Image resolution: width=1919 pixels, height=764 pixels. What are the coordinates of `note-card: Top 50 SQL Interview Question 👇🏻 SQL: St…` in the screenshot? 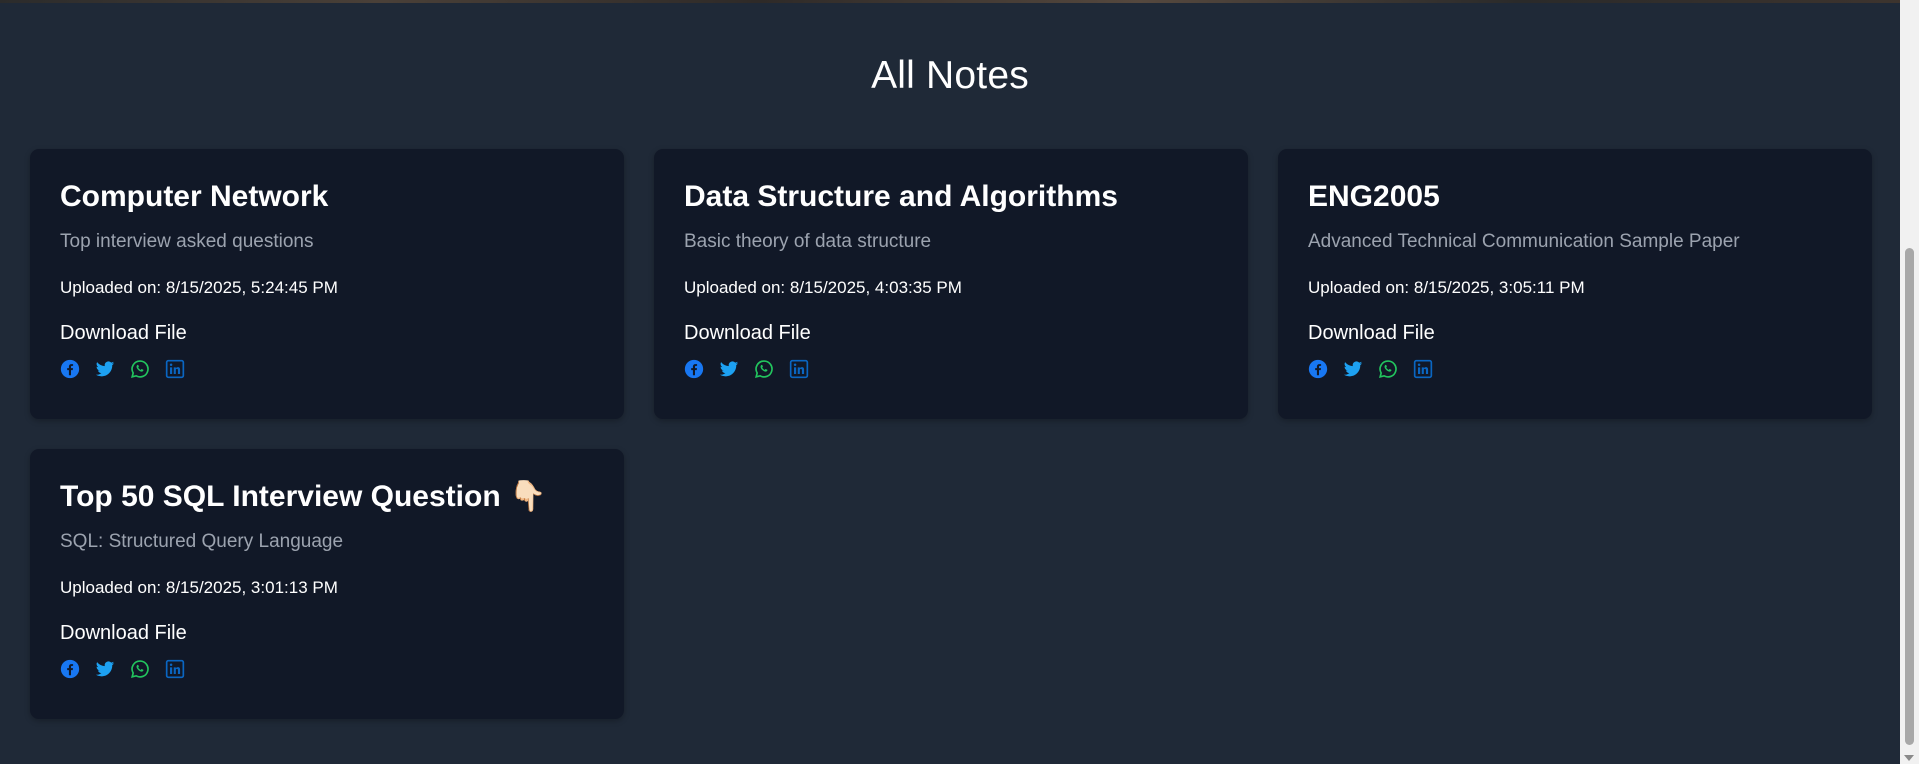 It's located at (327, 584).